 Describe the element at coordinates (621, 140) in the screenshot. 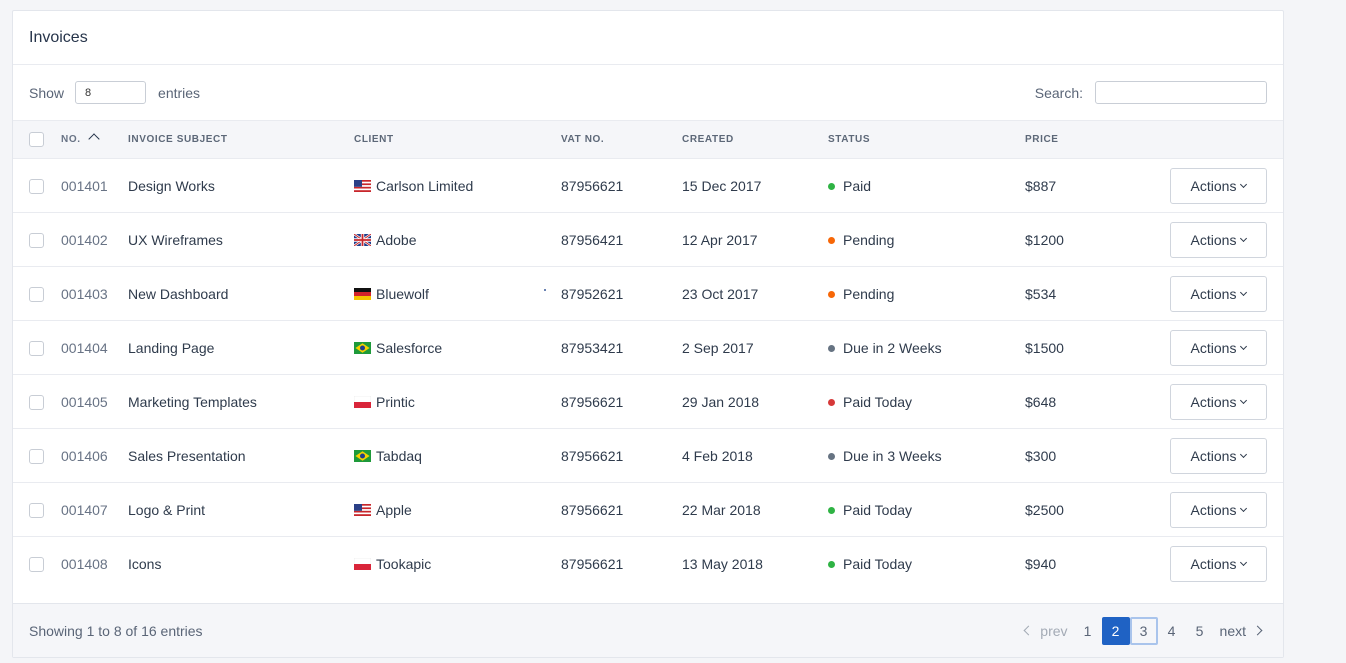

I see `header-vat: VAT No.` at that location.